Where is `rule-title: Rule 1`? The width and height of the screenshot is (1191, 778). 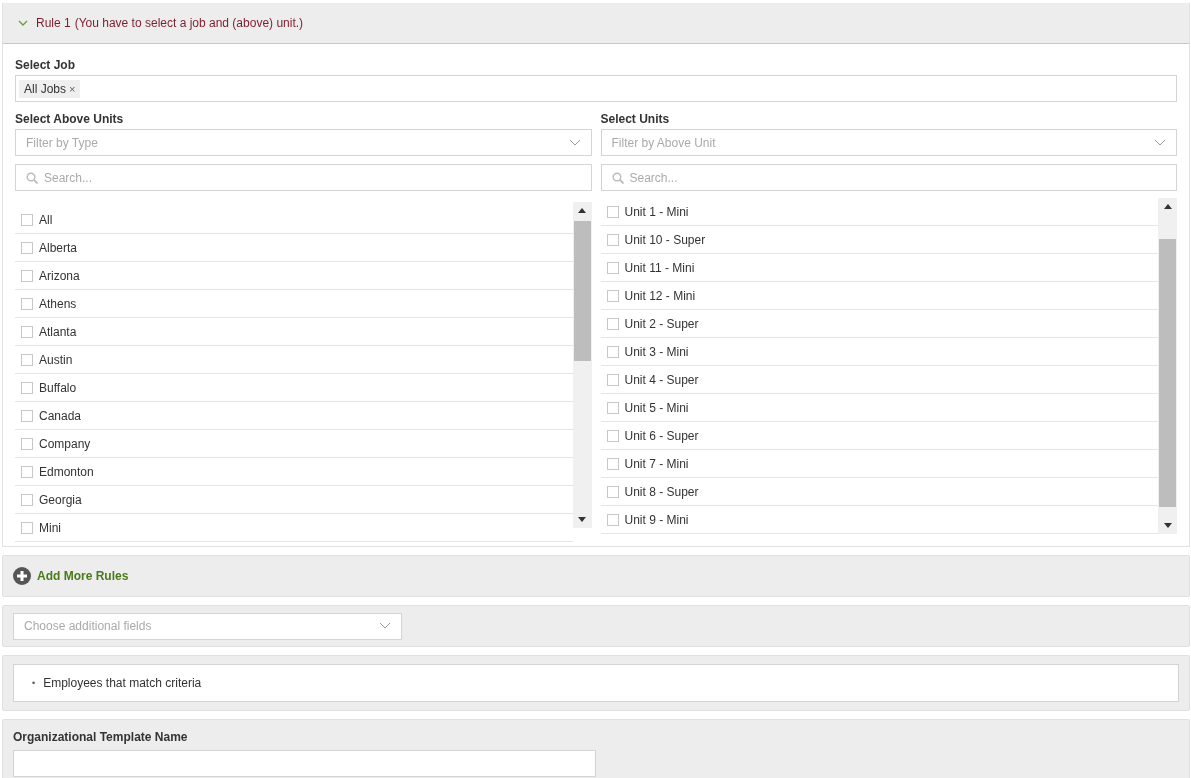 rule-title: Rule 1 is located at coordinates (53, 23).